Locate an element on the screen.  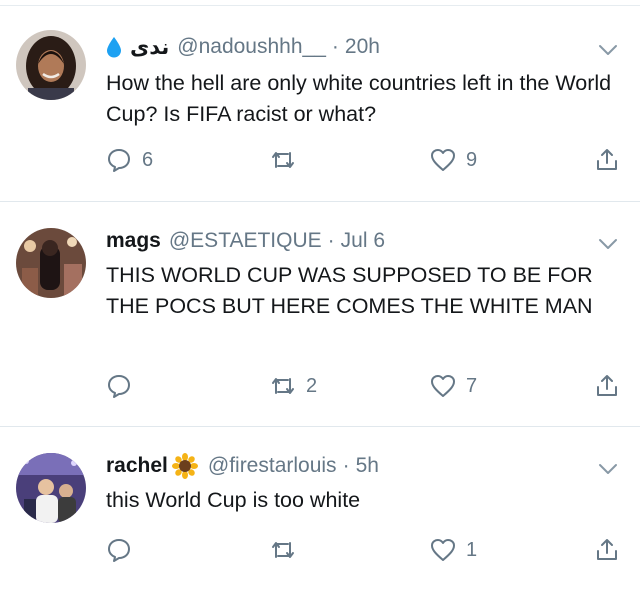
user-handle: @nadoushhh__ is located at coordinates (251, 47).